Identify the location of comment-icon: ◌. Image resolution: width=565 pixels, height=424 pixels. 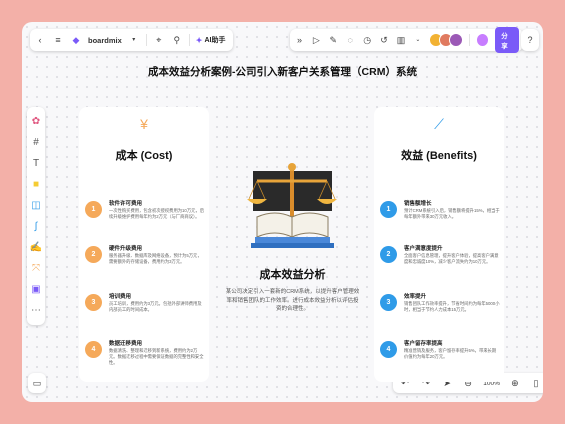
(350, 40).